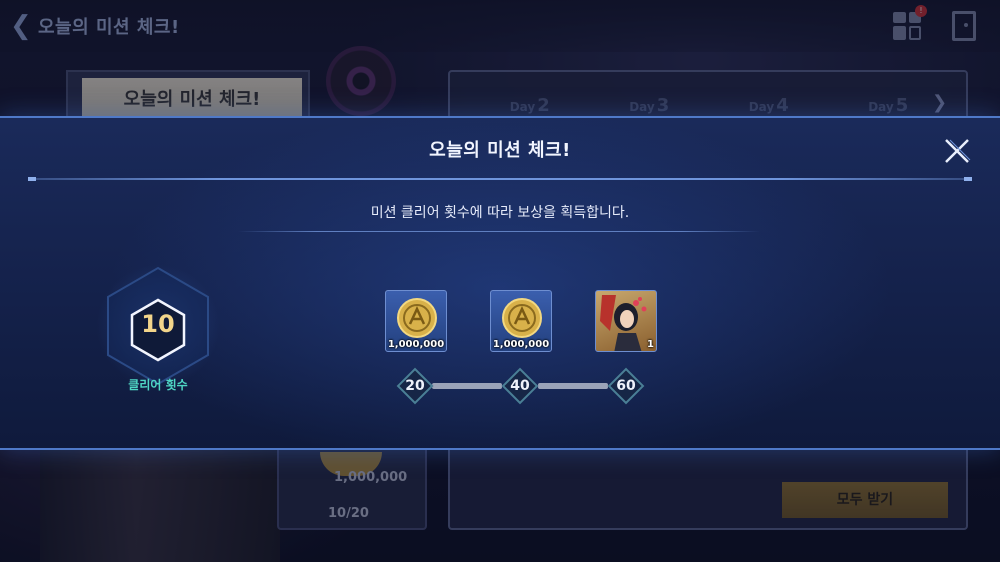 This screenshot has width=1000, height=562. What do you see at coordinates (521, 321) in the screenshot?
I see `reward-item-coin-2: 1,000,000` at bounding box center [521, 321].